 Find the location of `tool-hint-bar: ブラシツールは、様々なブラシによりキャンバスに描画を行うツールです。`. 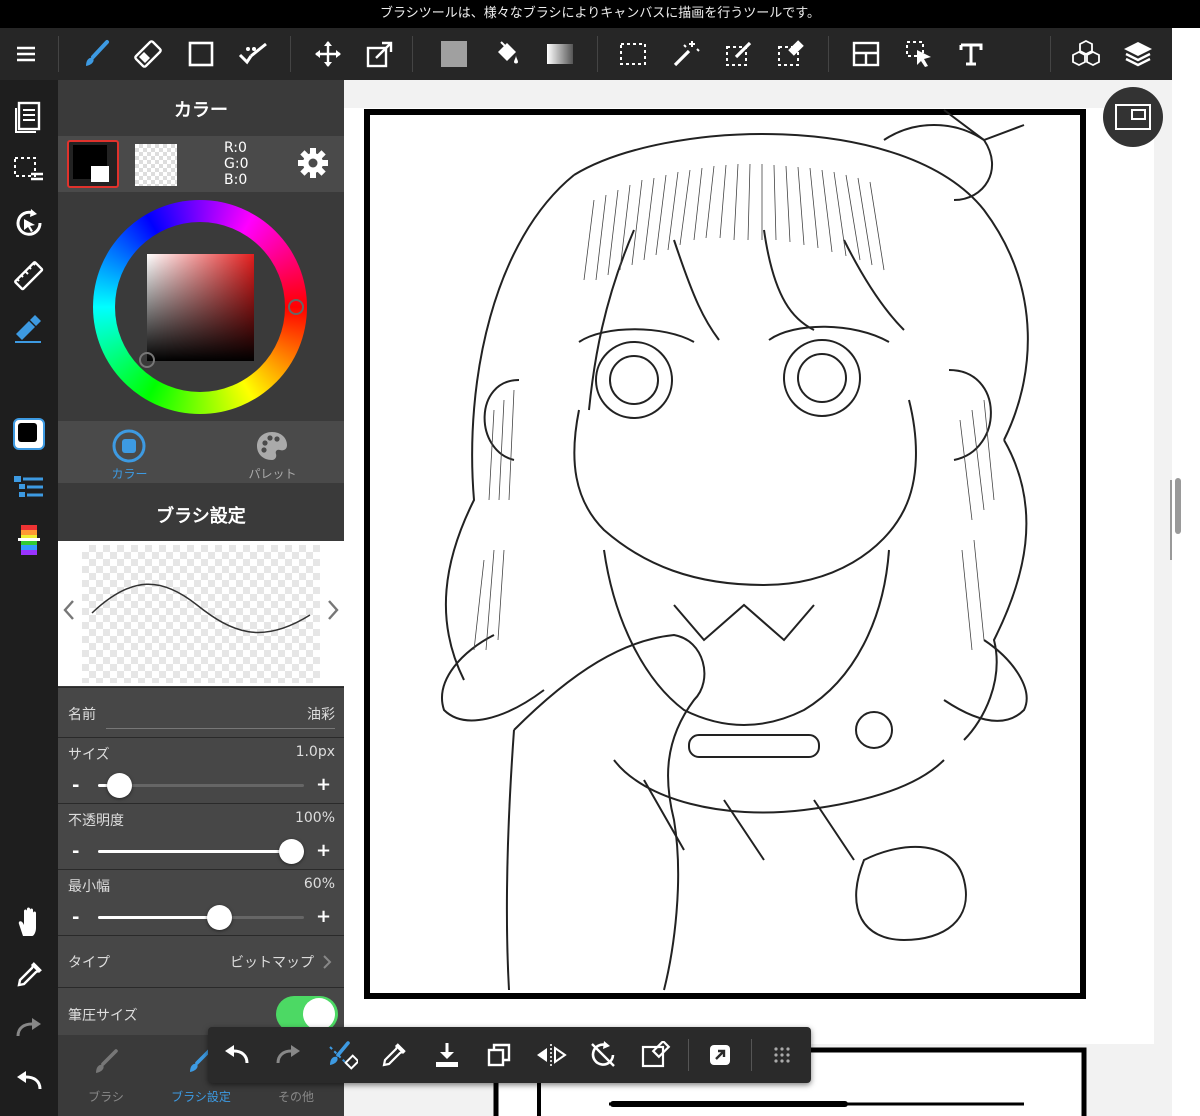

tool-hint-bar: ブラシツールは、様々なブラシによりキャンバスに描画を行うツールです。 is located at coordinates (600, 14).